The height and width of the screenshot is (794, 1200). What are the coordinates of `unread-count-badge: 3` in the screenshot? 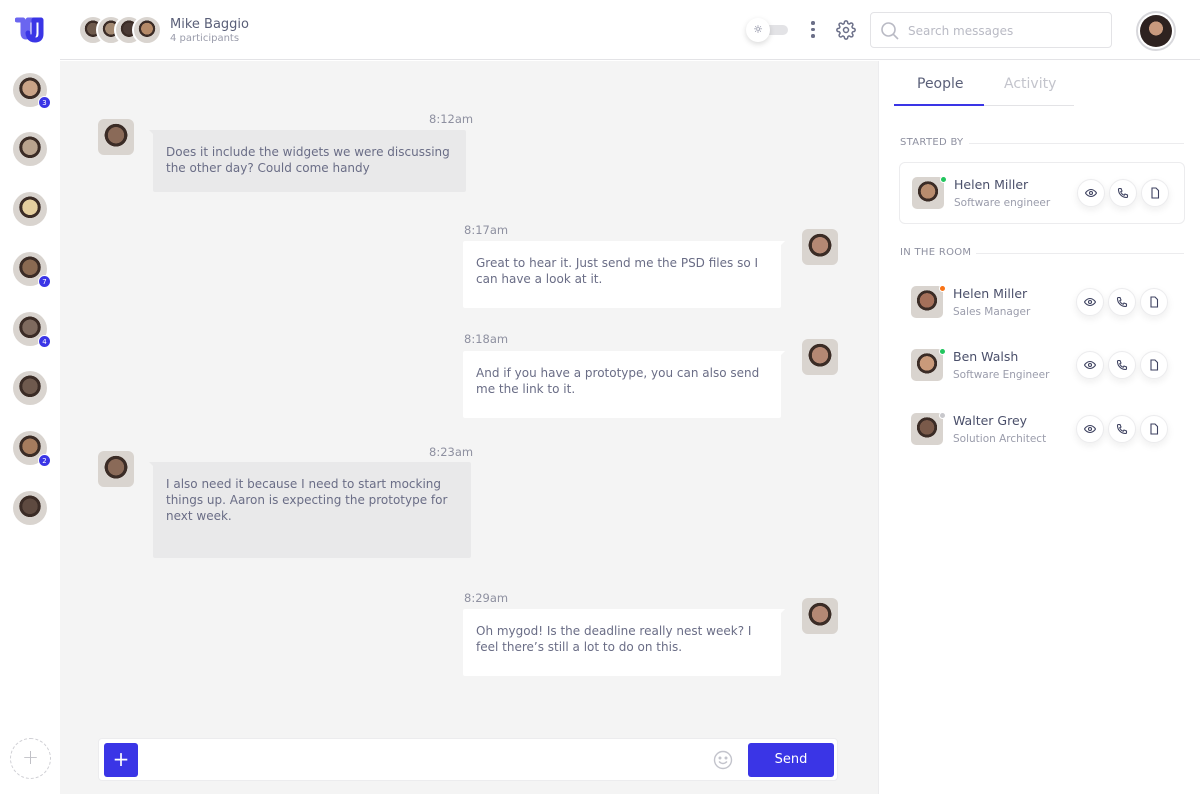 It's located at (44, 102).